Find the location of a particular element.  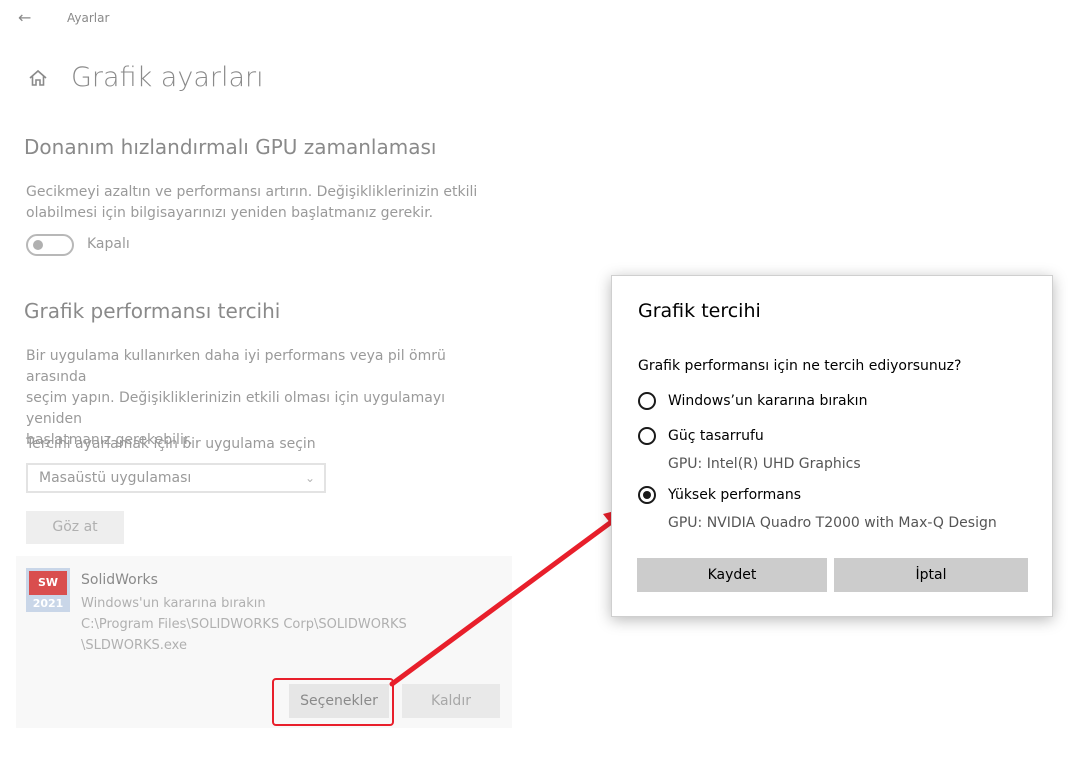

radio-power-saving is located at coordinates (647, 436).